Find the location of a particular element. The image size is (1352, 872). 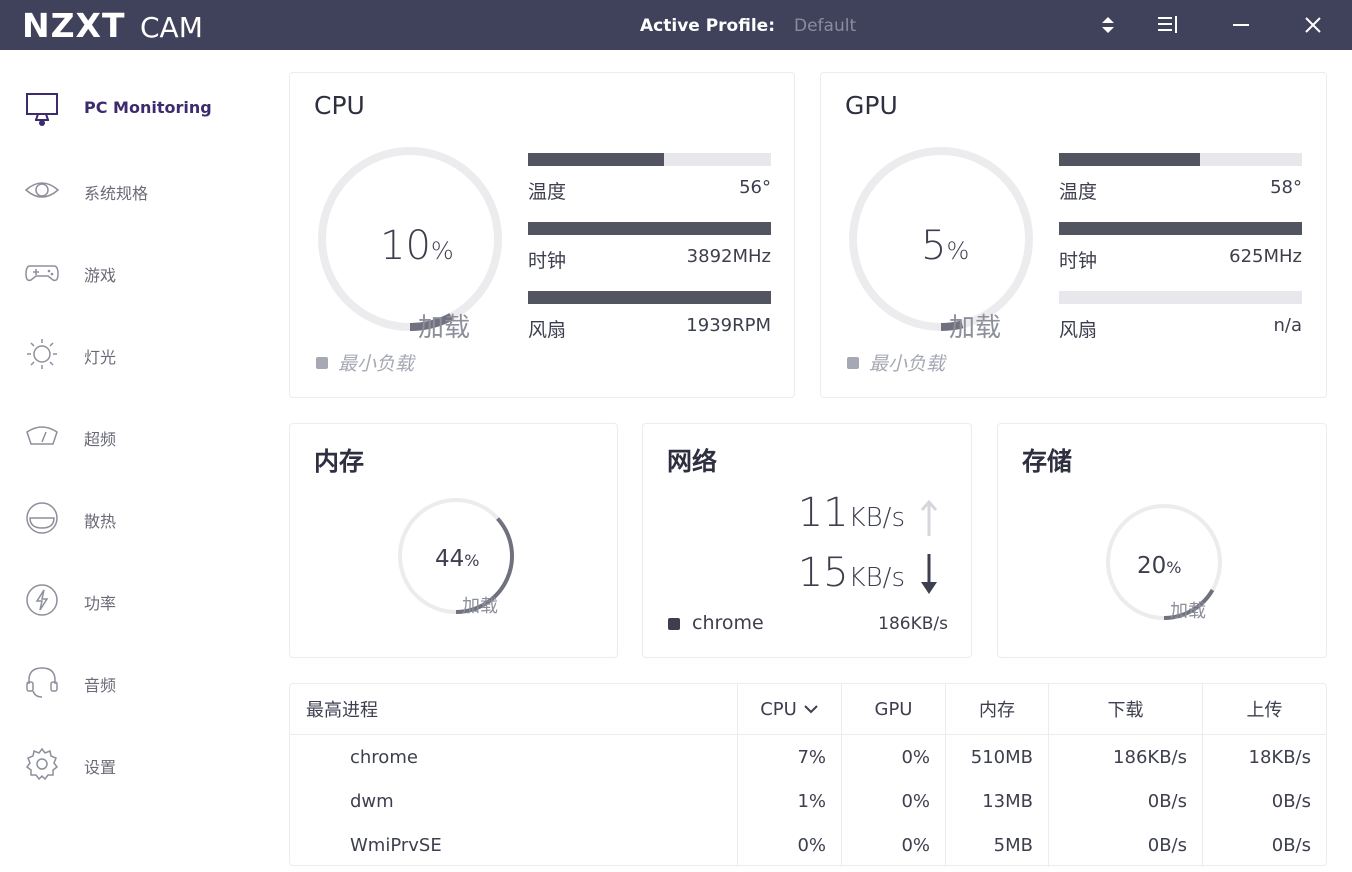

table-header: 最高进程 CPU GPU 内存 下载 上传 is located at coordinates (808, 709).